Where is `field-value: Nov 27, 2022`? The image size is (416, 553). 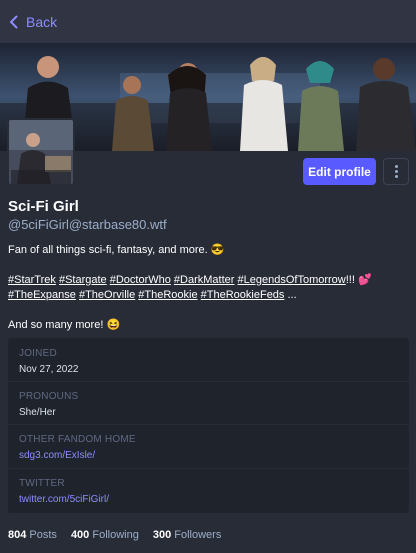 field-value: Nov 27, 2022 is located at coordinates (49, 369).